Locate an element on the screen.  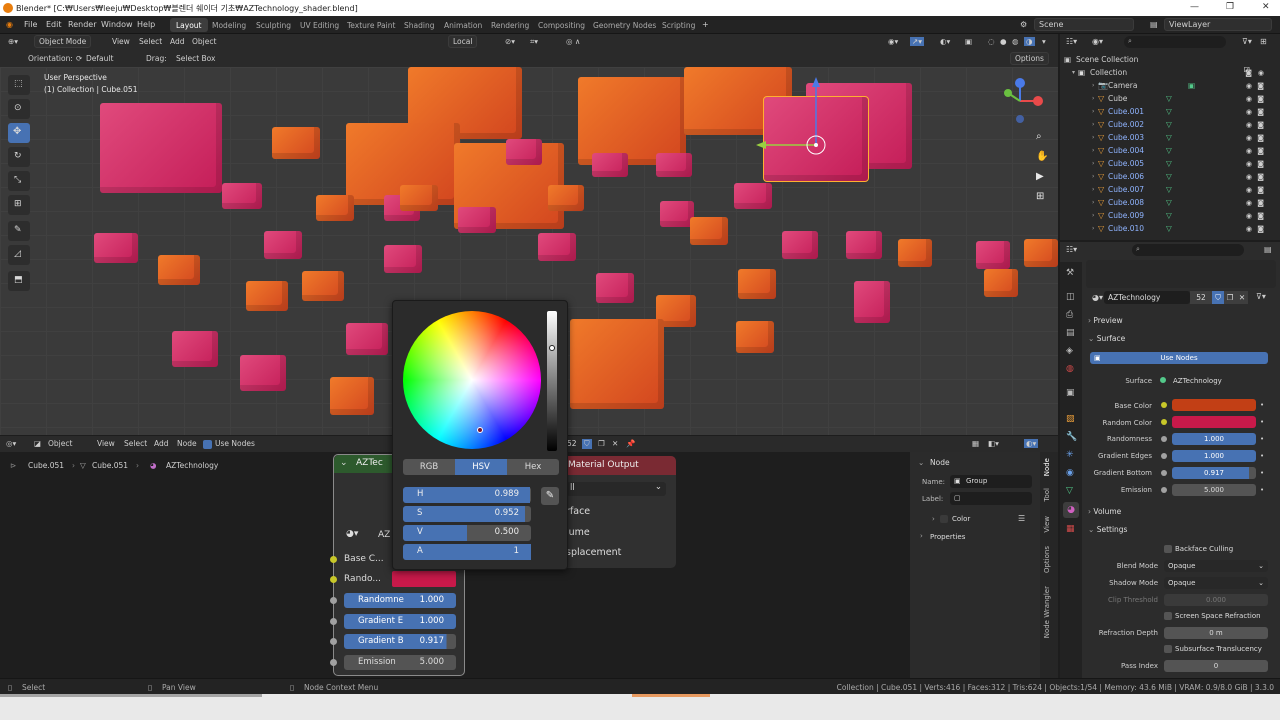
pass-index-field: 0 is located at coordinates (1216, 666).